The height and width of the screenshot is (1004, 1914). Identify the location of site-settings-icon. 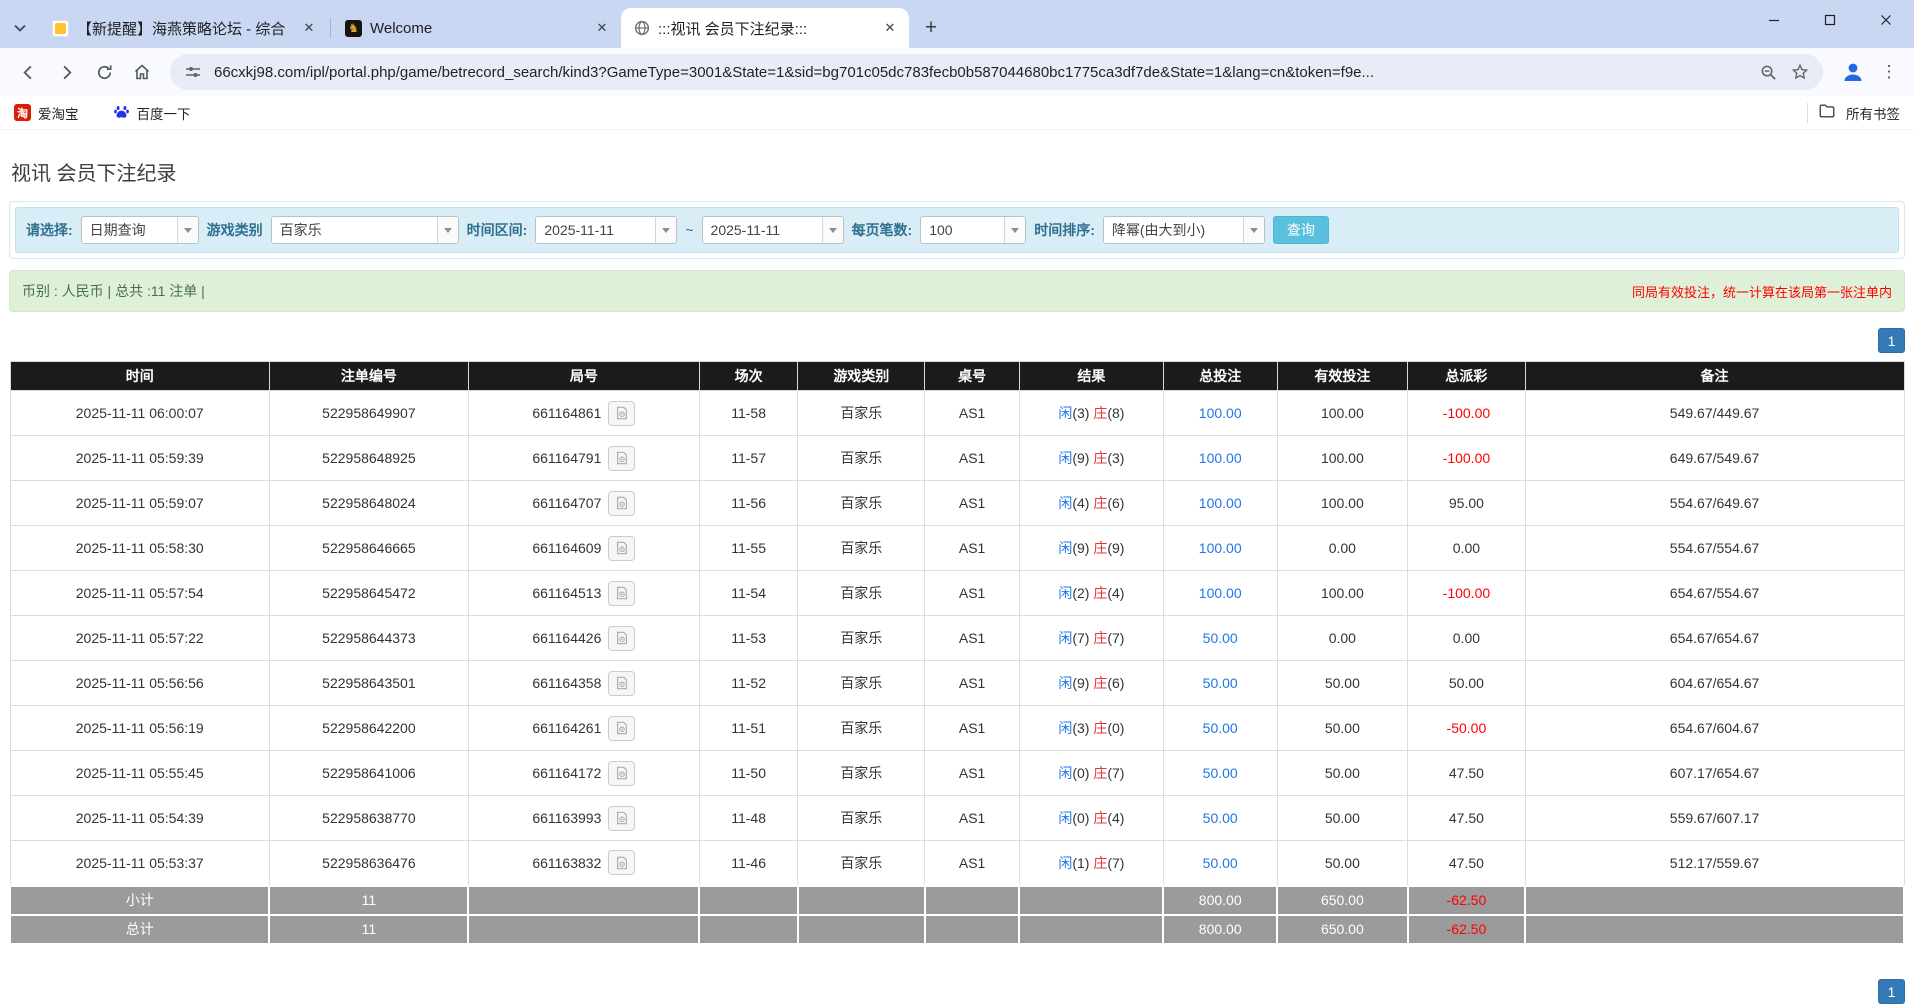
(193, 72).